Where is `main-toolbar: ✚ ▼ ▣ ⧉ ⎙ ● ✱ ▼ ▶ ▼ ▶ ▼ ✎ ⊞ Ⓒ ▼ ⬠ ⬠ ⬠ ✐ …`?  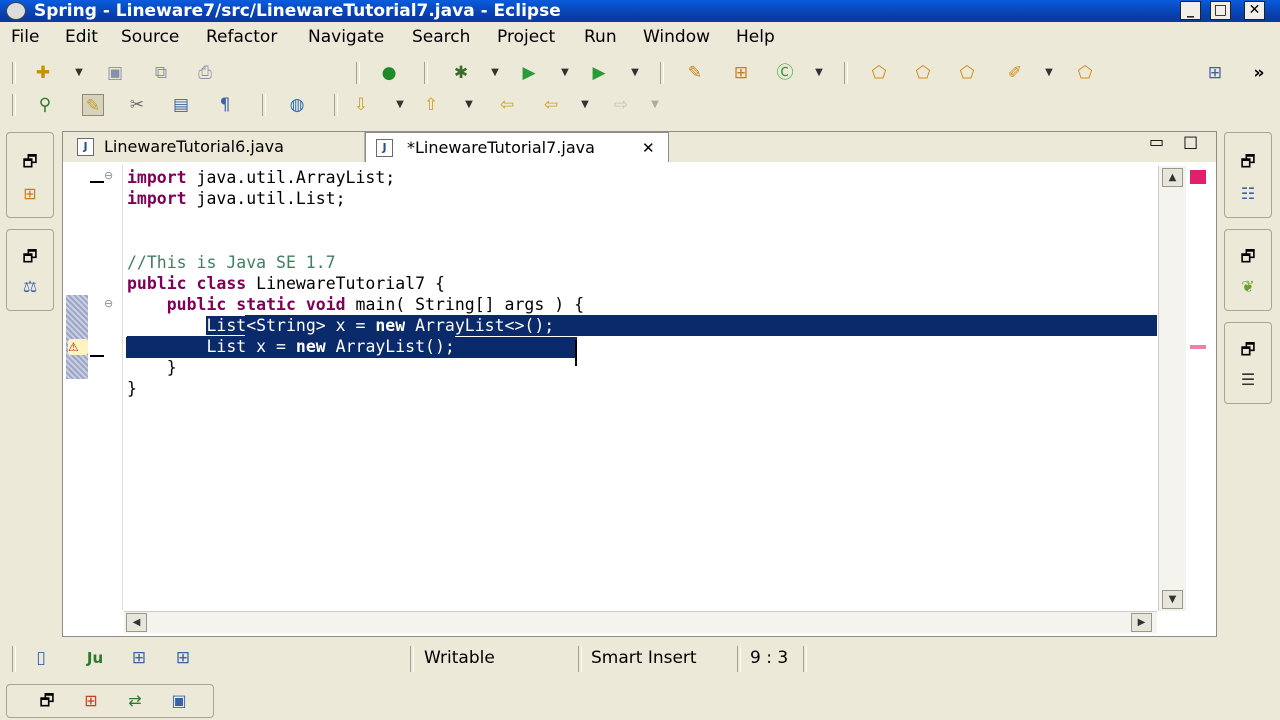
main-toolbar: ✚ ▼ ▣ ⧉ ⎙ ● ✱ ▼ ▶ ▼ ▶ ▼ ✎ ⊞ Ⓒ ▼ ⬠ ⬠ ⬠ ✐ … is located at coordinates (640, 76).